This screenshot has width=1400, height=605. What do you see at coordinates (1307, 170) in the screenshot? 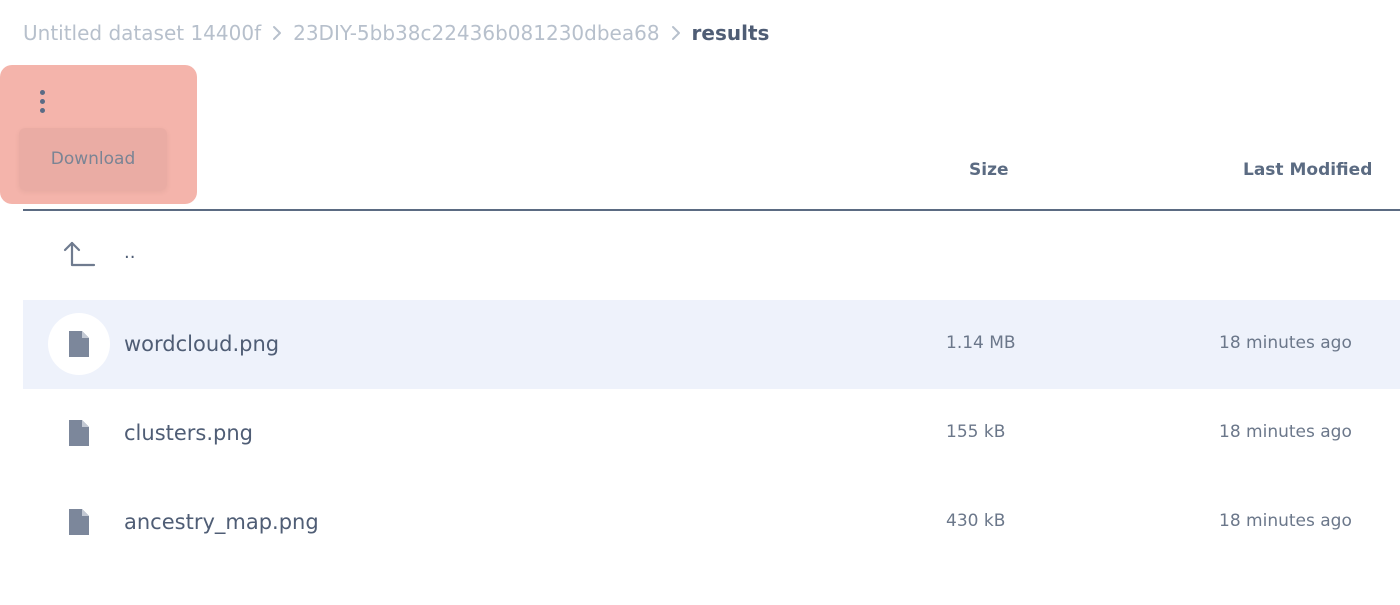
I see `column-header-last-modified: Last Modified` at bounding box center [1307, 170].